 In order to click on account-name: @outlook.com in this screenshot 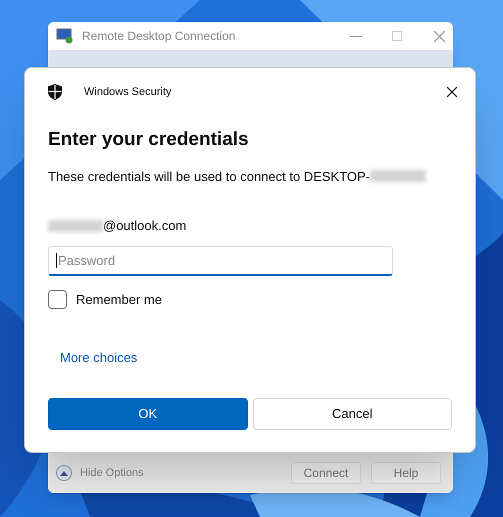, I will do `click(144, 226)`.